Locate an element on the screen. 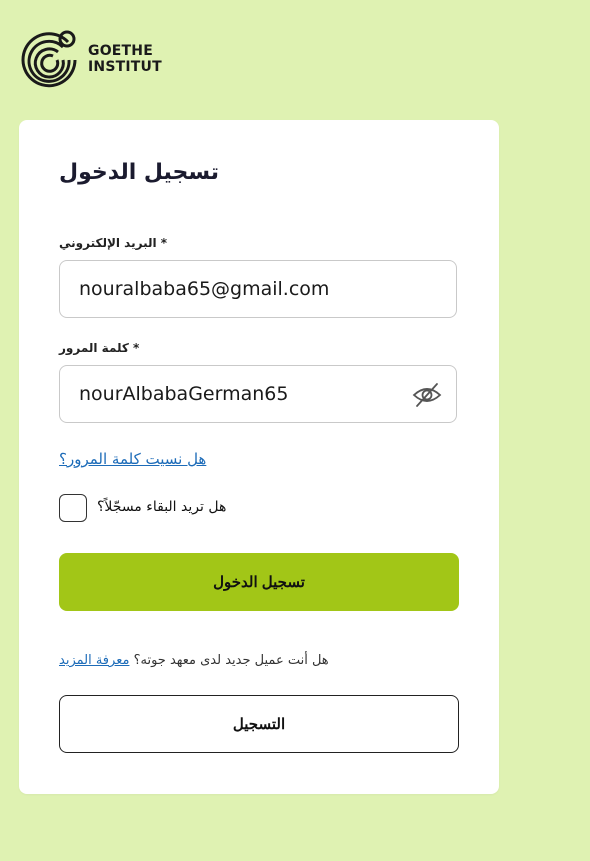 Image resolution: width=590 pixels, height=861 pixels. email-value: nouralbaba65@gmail.com is located at coordinates (204, 289).